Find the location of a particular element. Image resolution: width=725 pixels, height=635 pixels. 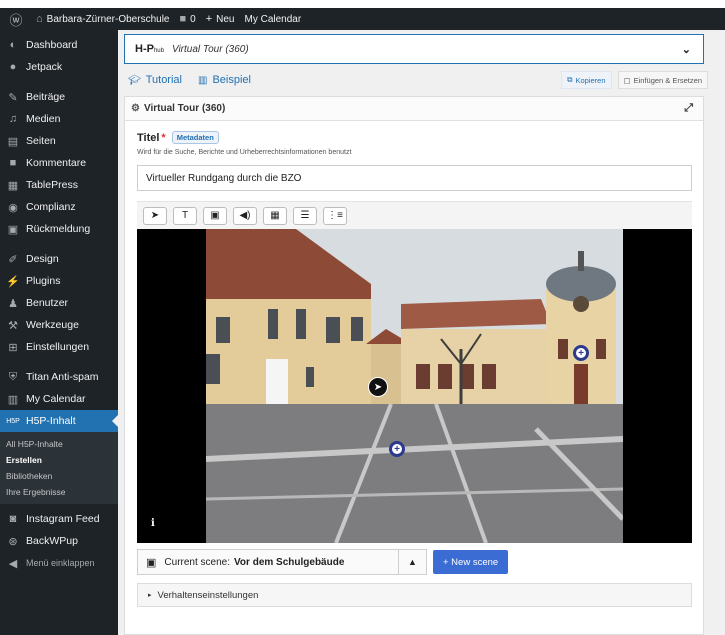

tutorial-link: 🎓︎ Tutorial is located at coordinates (155, 80).